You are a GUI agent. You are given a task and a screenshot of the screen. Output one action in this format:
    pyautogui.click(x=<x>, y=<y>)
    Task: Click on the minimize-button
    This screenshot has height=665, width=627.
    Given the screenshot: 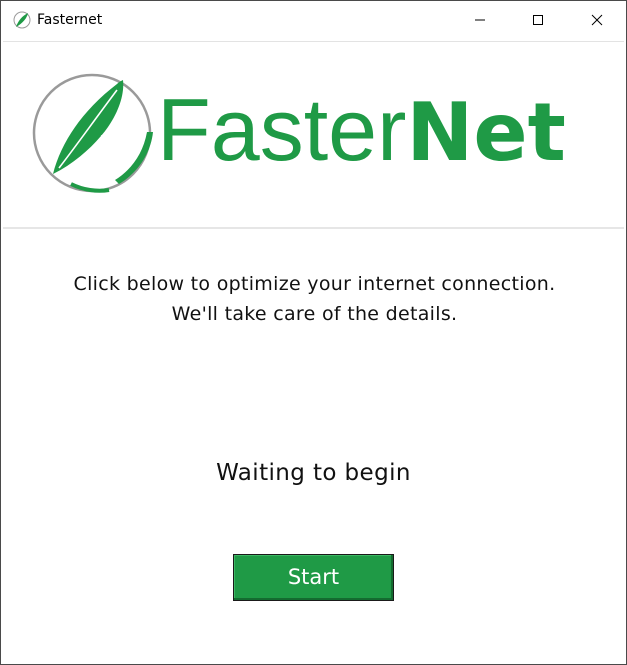 What is the action you would take?
    pyautogui.click(x=480, y=20)
    